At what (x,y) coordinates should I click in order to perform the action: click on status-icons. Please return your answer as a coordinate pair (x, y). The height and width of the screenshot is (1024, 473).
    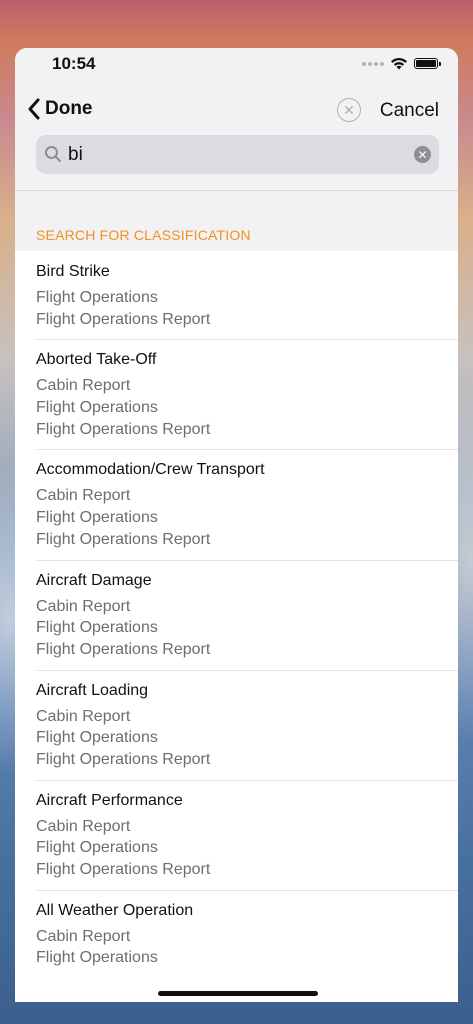
    Looking at the image, I should click on (401, 63).